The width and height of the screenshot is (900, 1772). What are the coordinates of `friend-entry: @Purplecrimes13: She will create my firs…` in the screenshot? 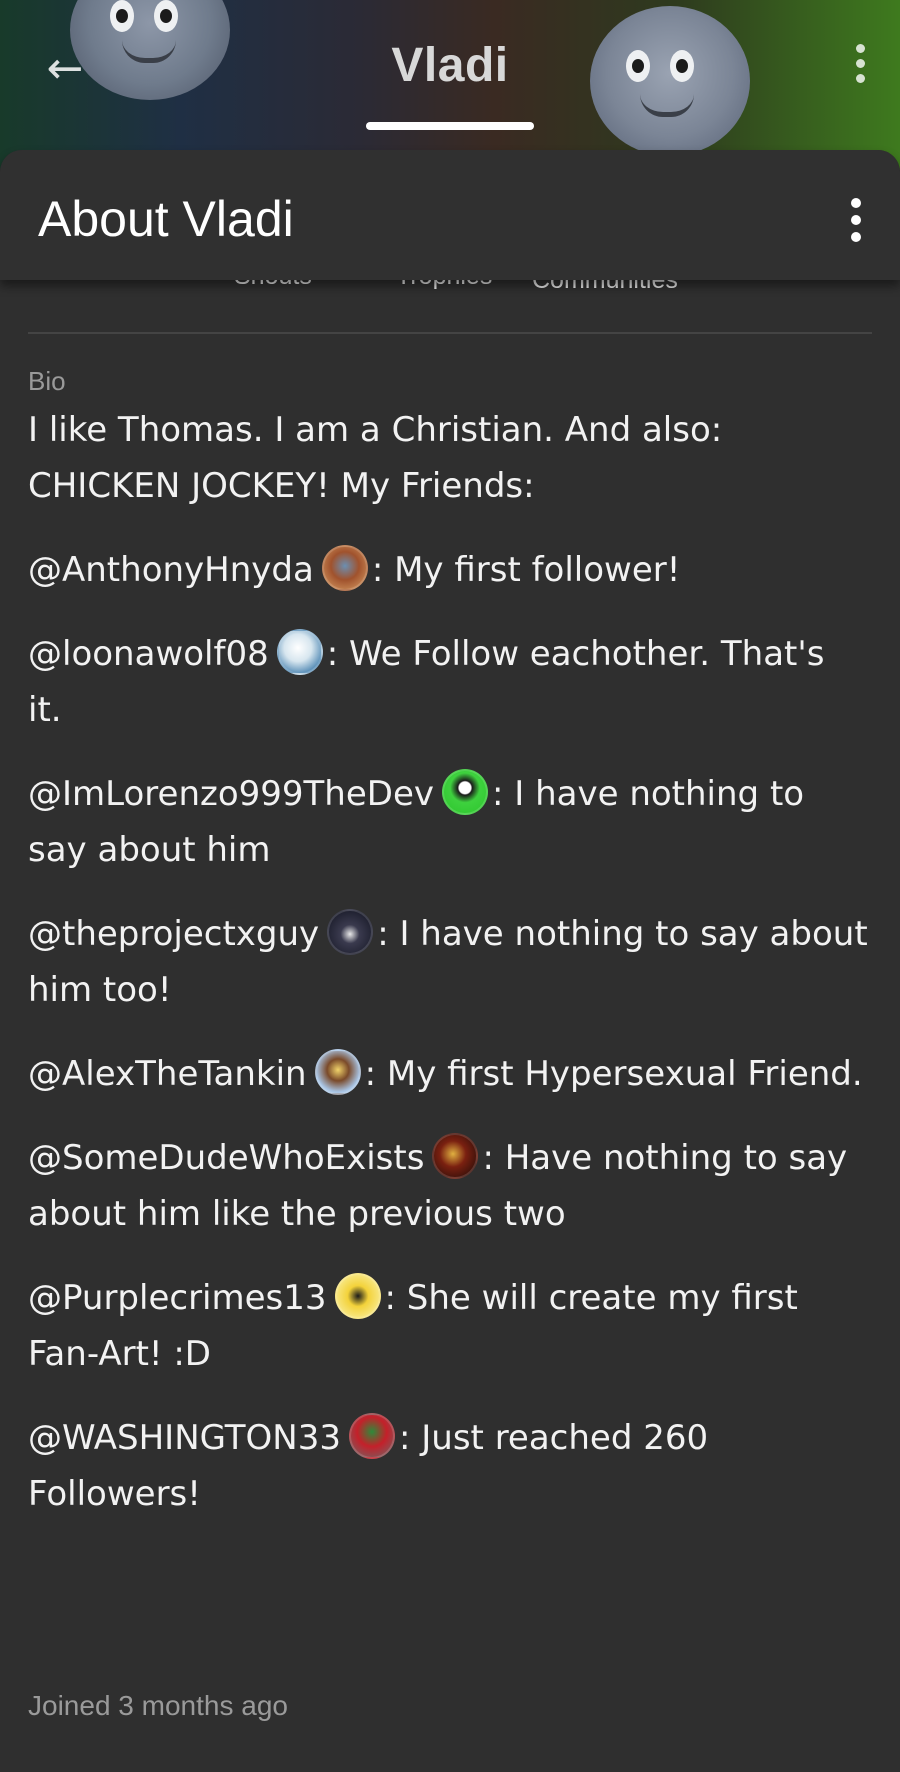 It's located at (448, 1326).